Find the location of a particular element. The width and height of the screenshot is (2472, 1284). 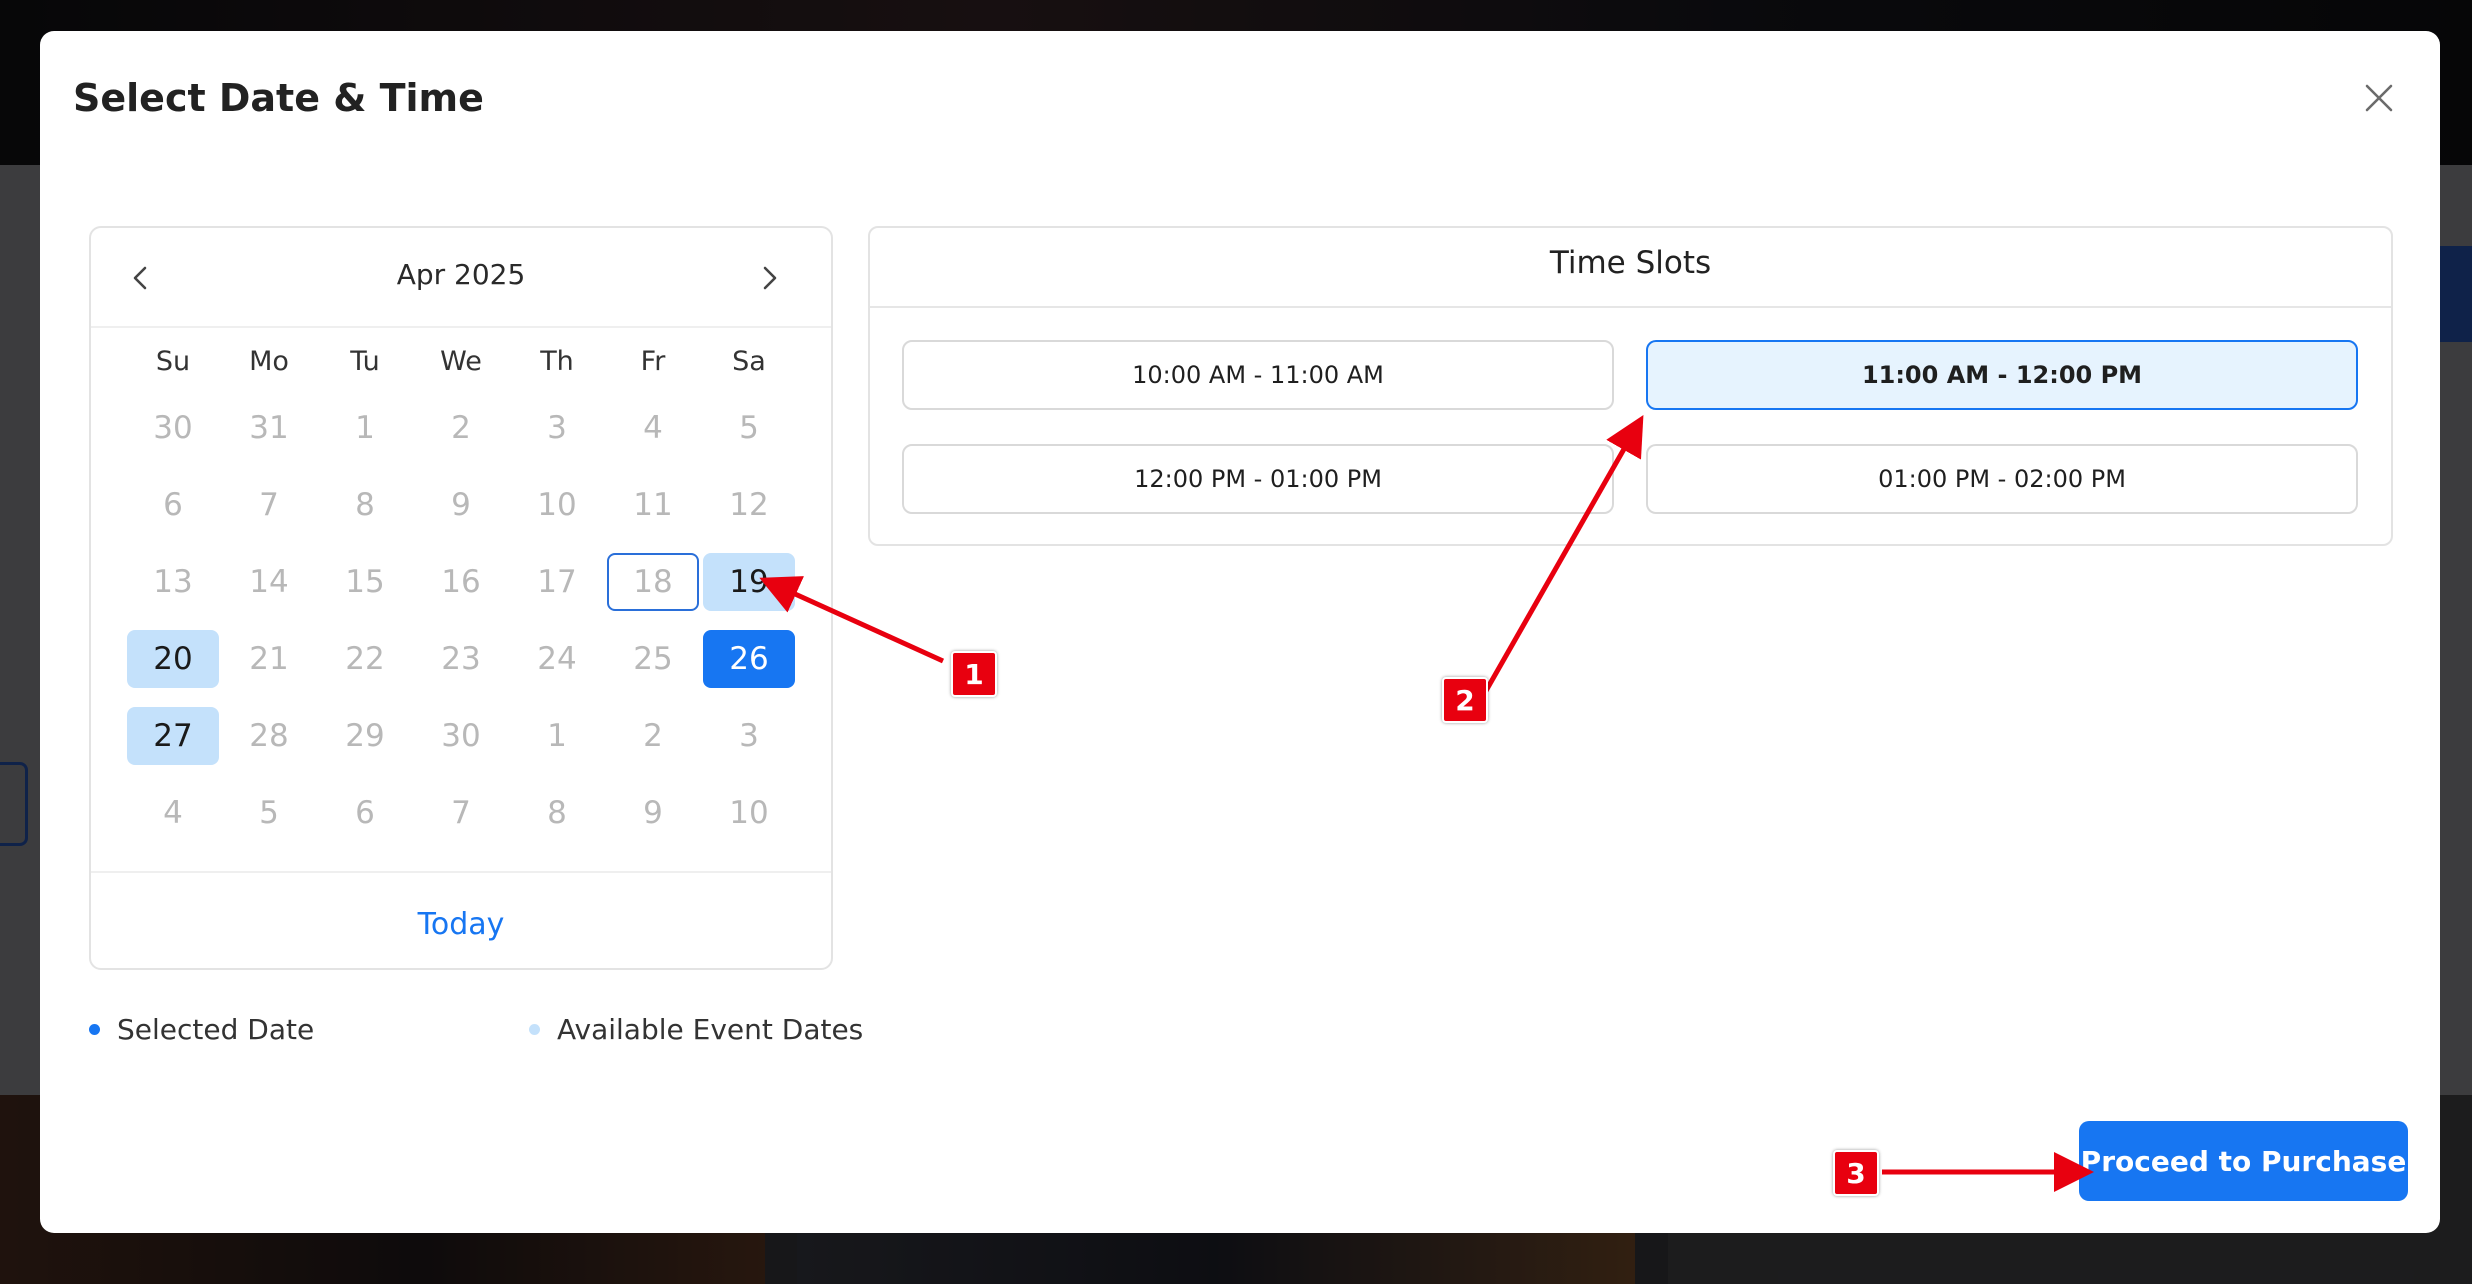

weekday-header-row: Su Mo Tu We Th Fr Sa is located at coordinates (461, 358).